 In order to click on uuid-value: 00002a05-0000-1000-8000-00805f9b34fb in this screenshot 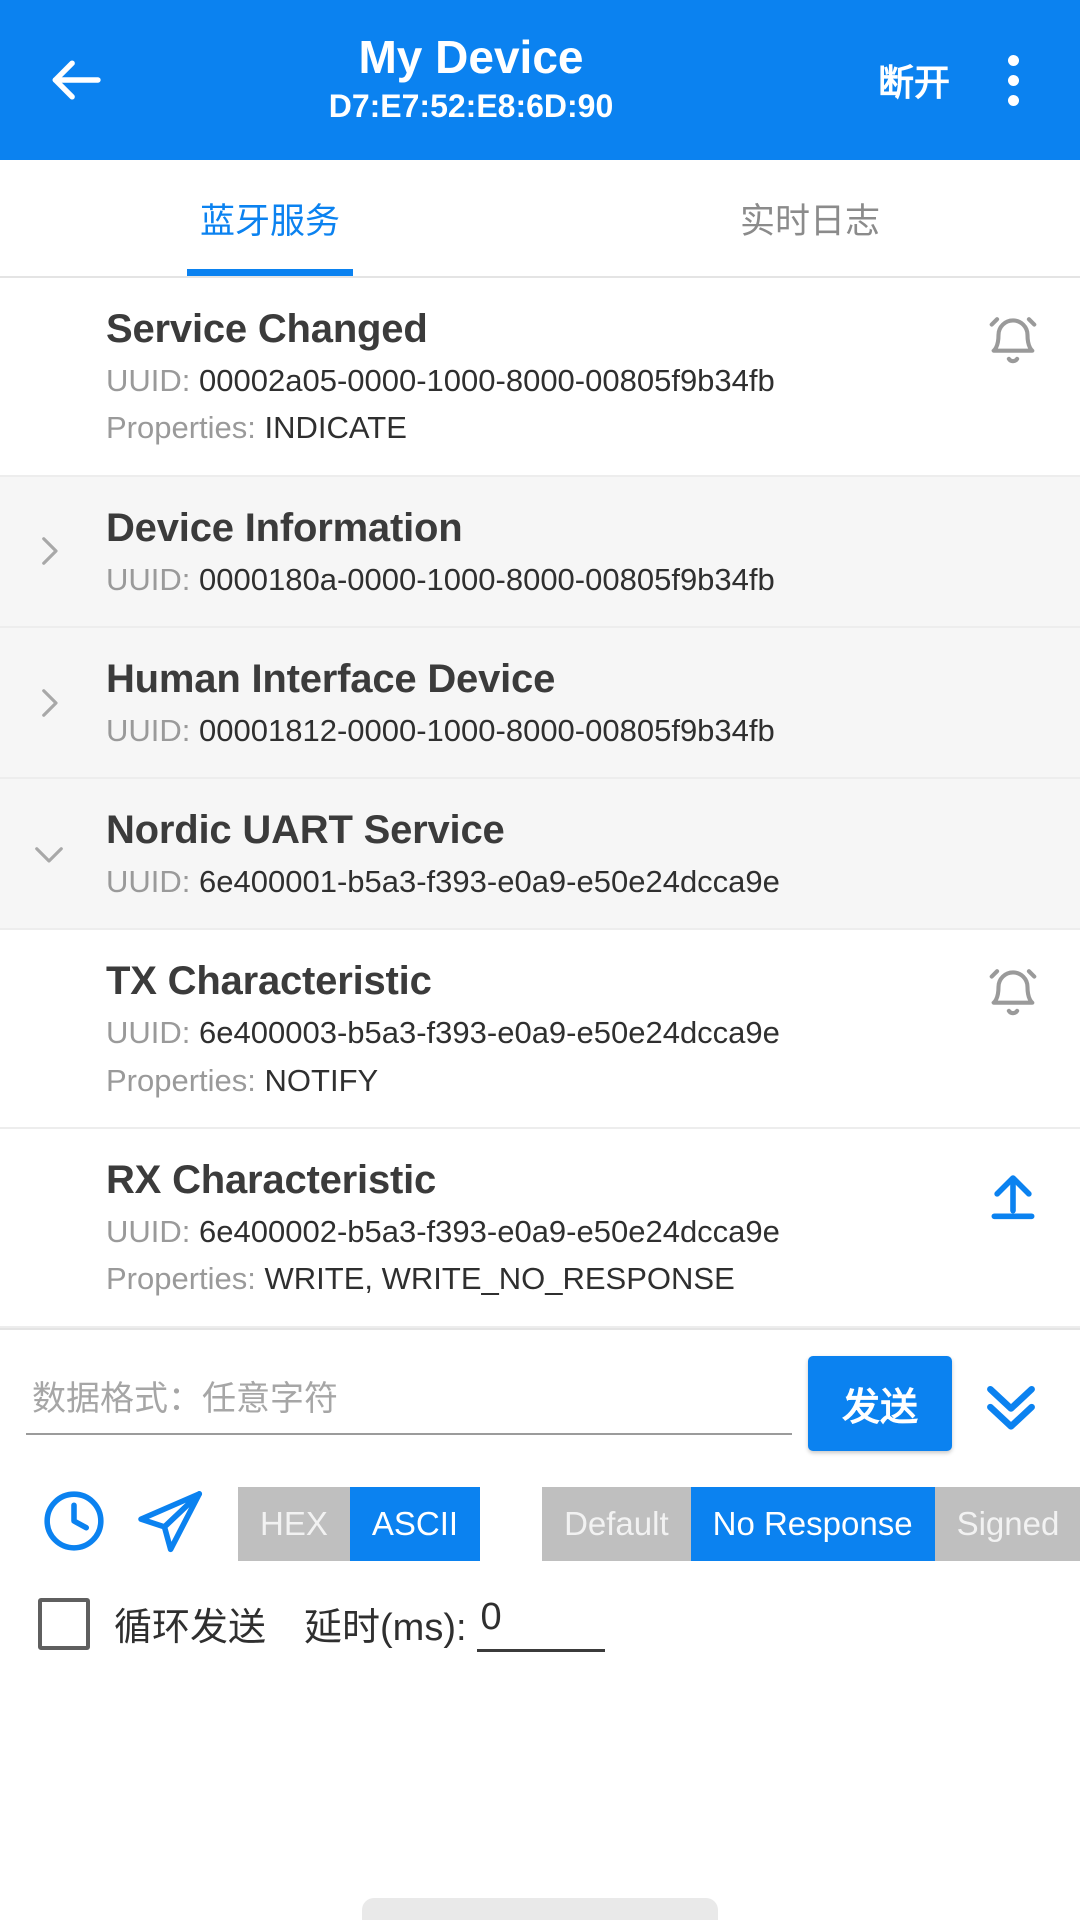, I will do `click(487, 380)`.